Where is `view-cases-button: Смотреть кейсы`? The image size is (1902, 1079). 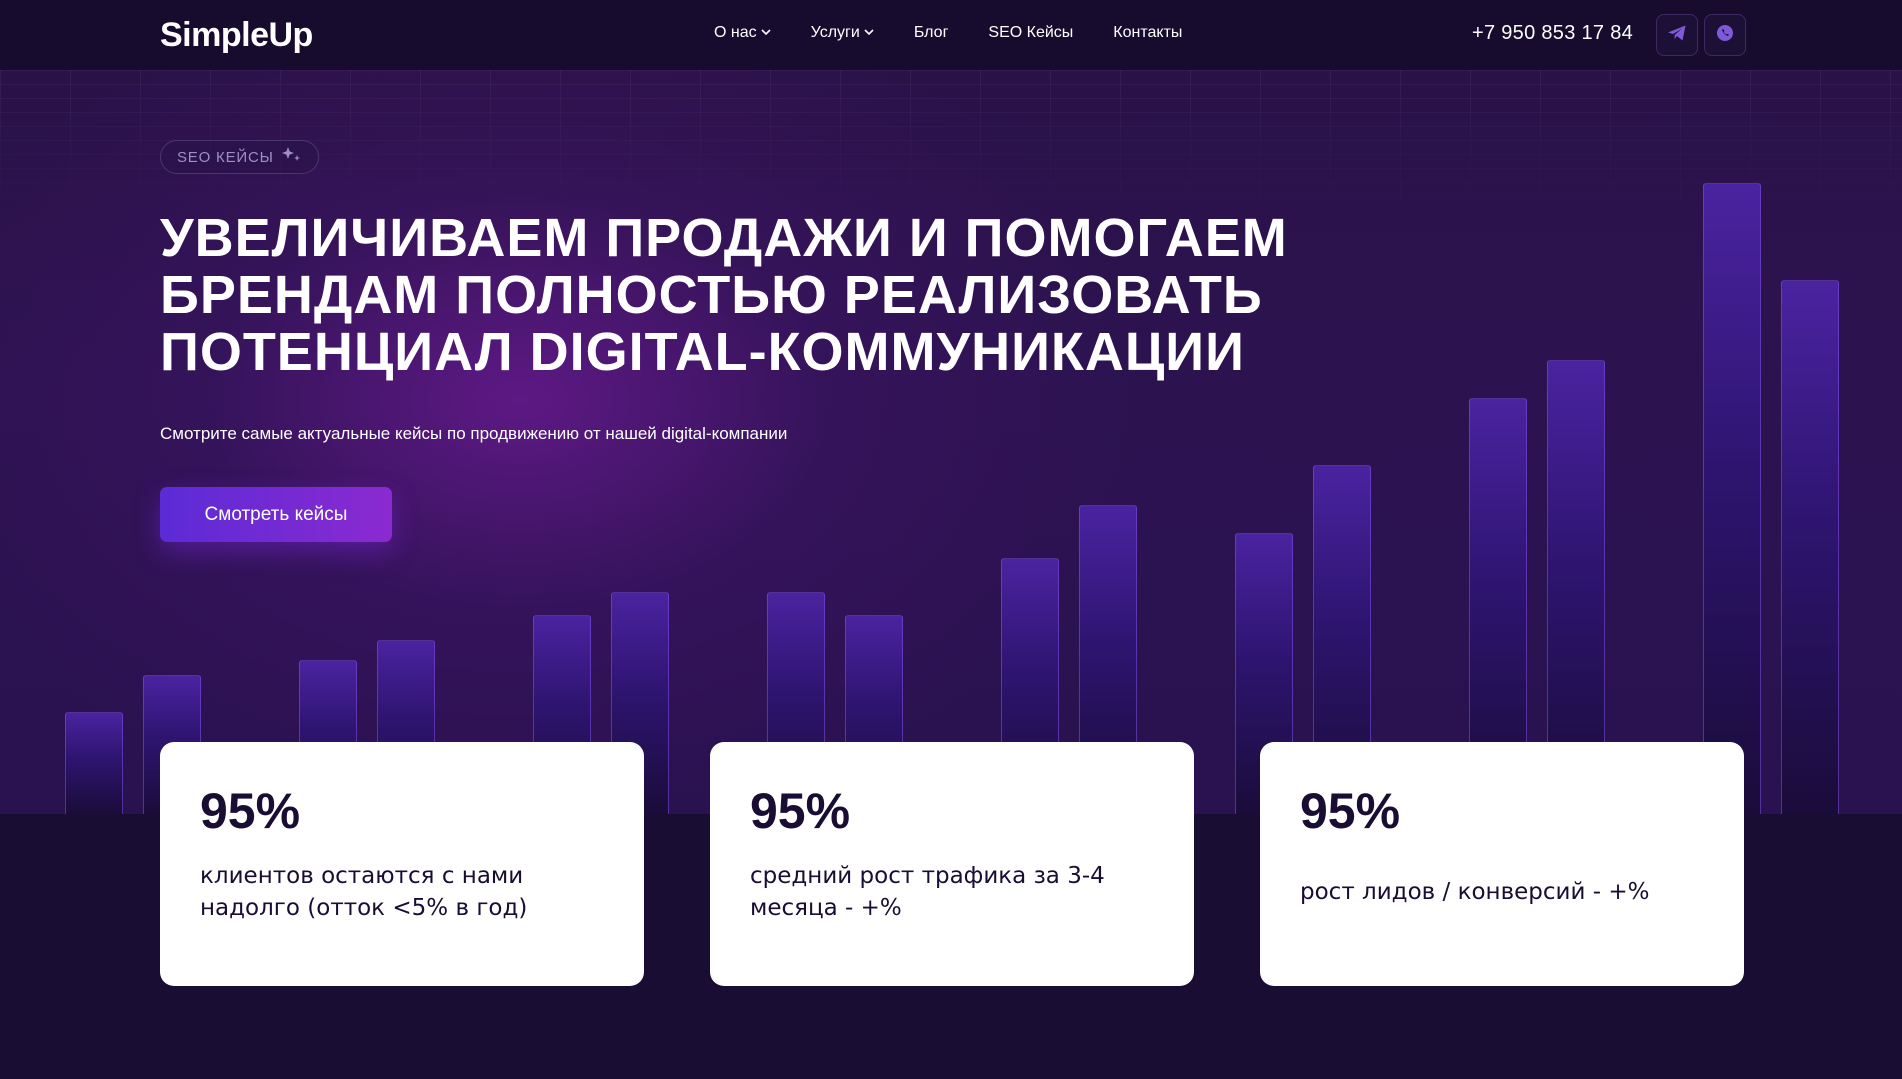 view-cases-button: Смотреть кейсы is located at coordinates (276, 514).